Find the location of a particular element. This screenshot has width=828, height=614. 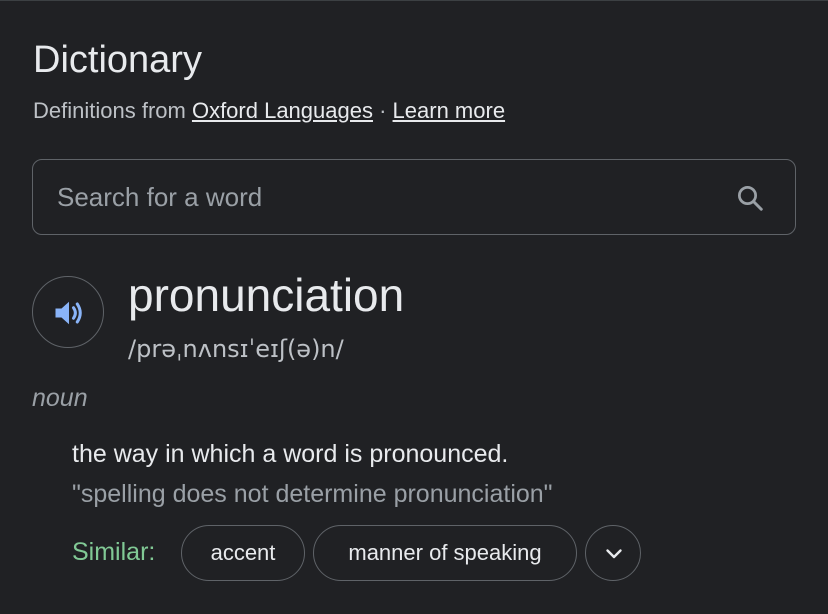

search-icon is located at coordinates (750, 198).